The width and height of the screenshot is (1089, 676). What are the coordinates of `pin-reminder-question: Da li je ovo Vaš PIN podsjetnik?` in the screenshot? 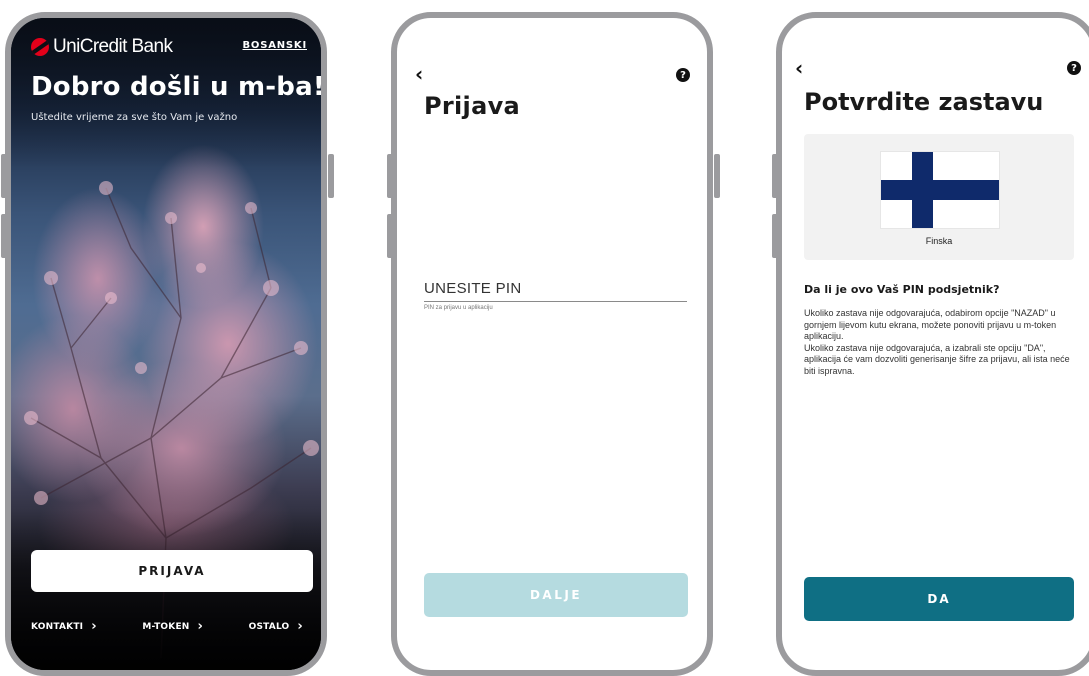 It's located at (902, 289).